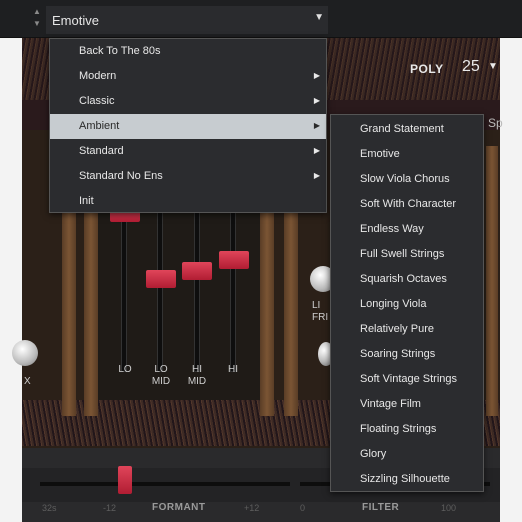 This screenshot has width=522, height=522. I want to click on knob-left-label: X, so click(27, 381).